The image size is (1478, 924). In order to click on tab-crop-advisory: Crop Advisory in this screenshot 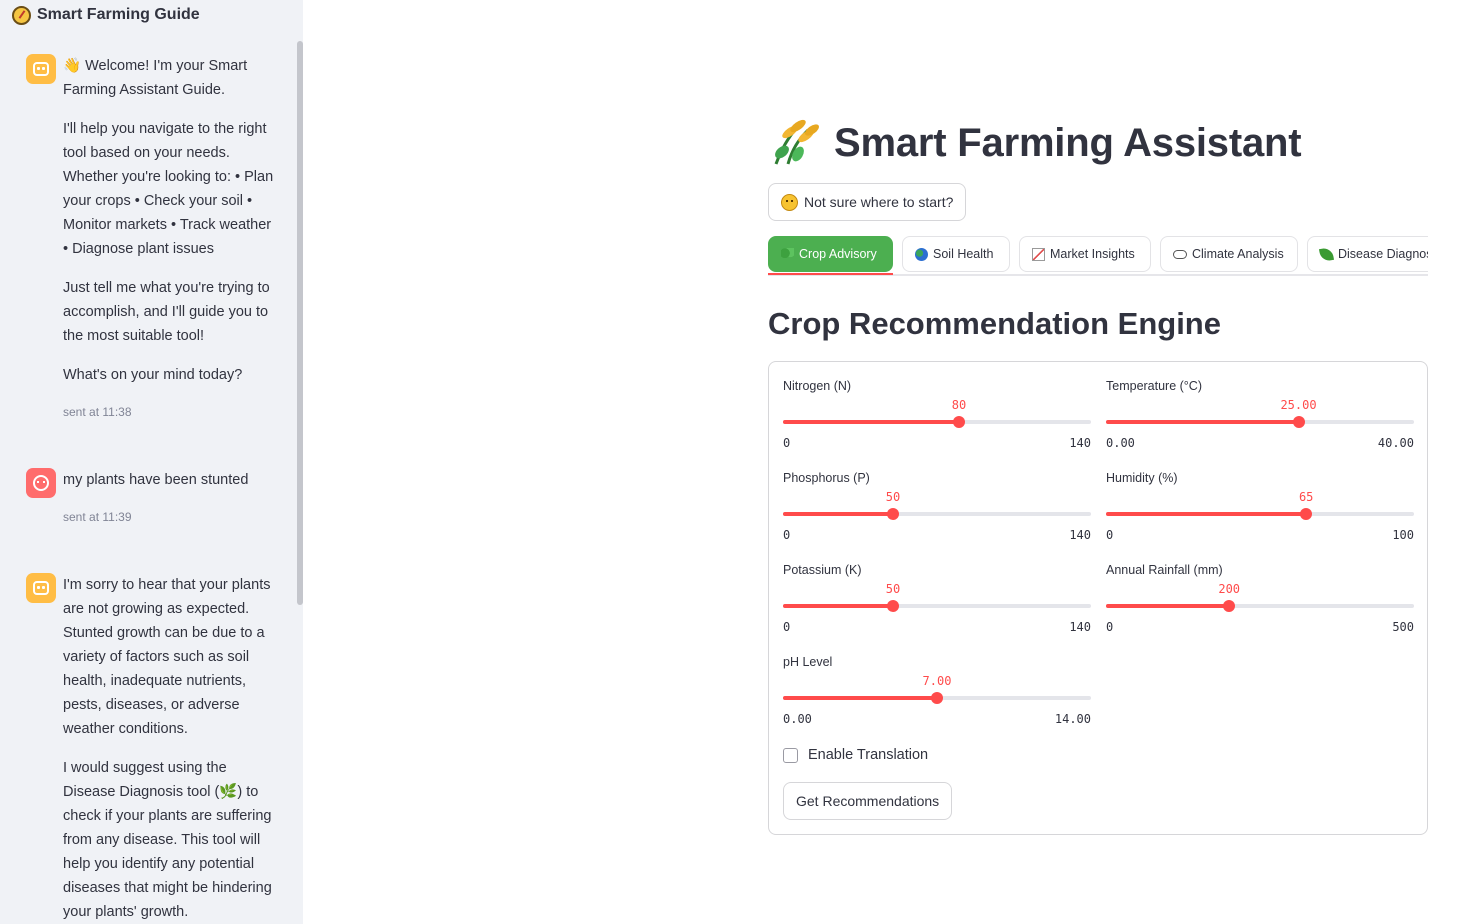, I will do `click(830, 254)`.